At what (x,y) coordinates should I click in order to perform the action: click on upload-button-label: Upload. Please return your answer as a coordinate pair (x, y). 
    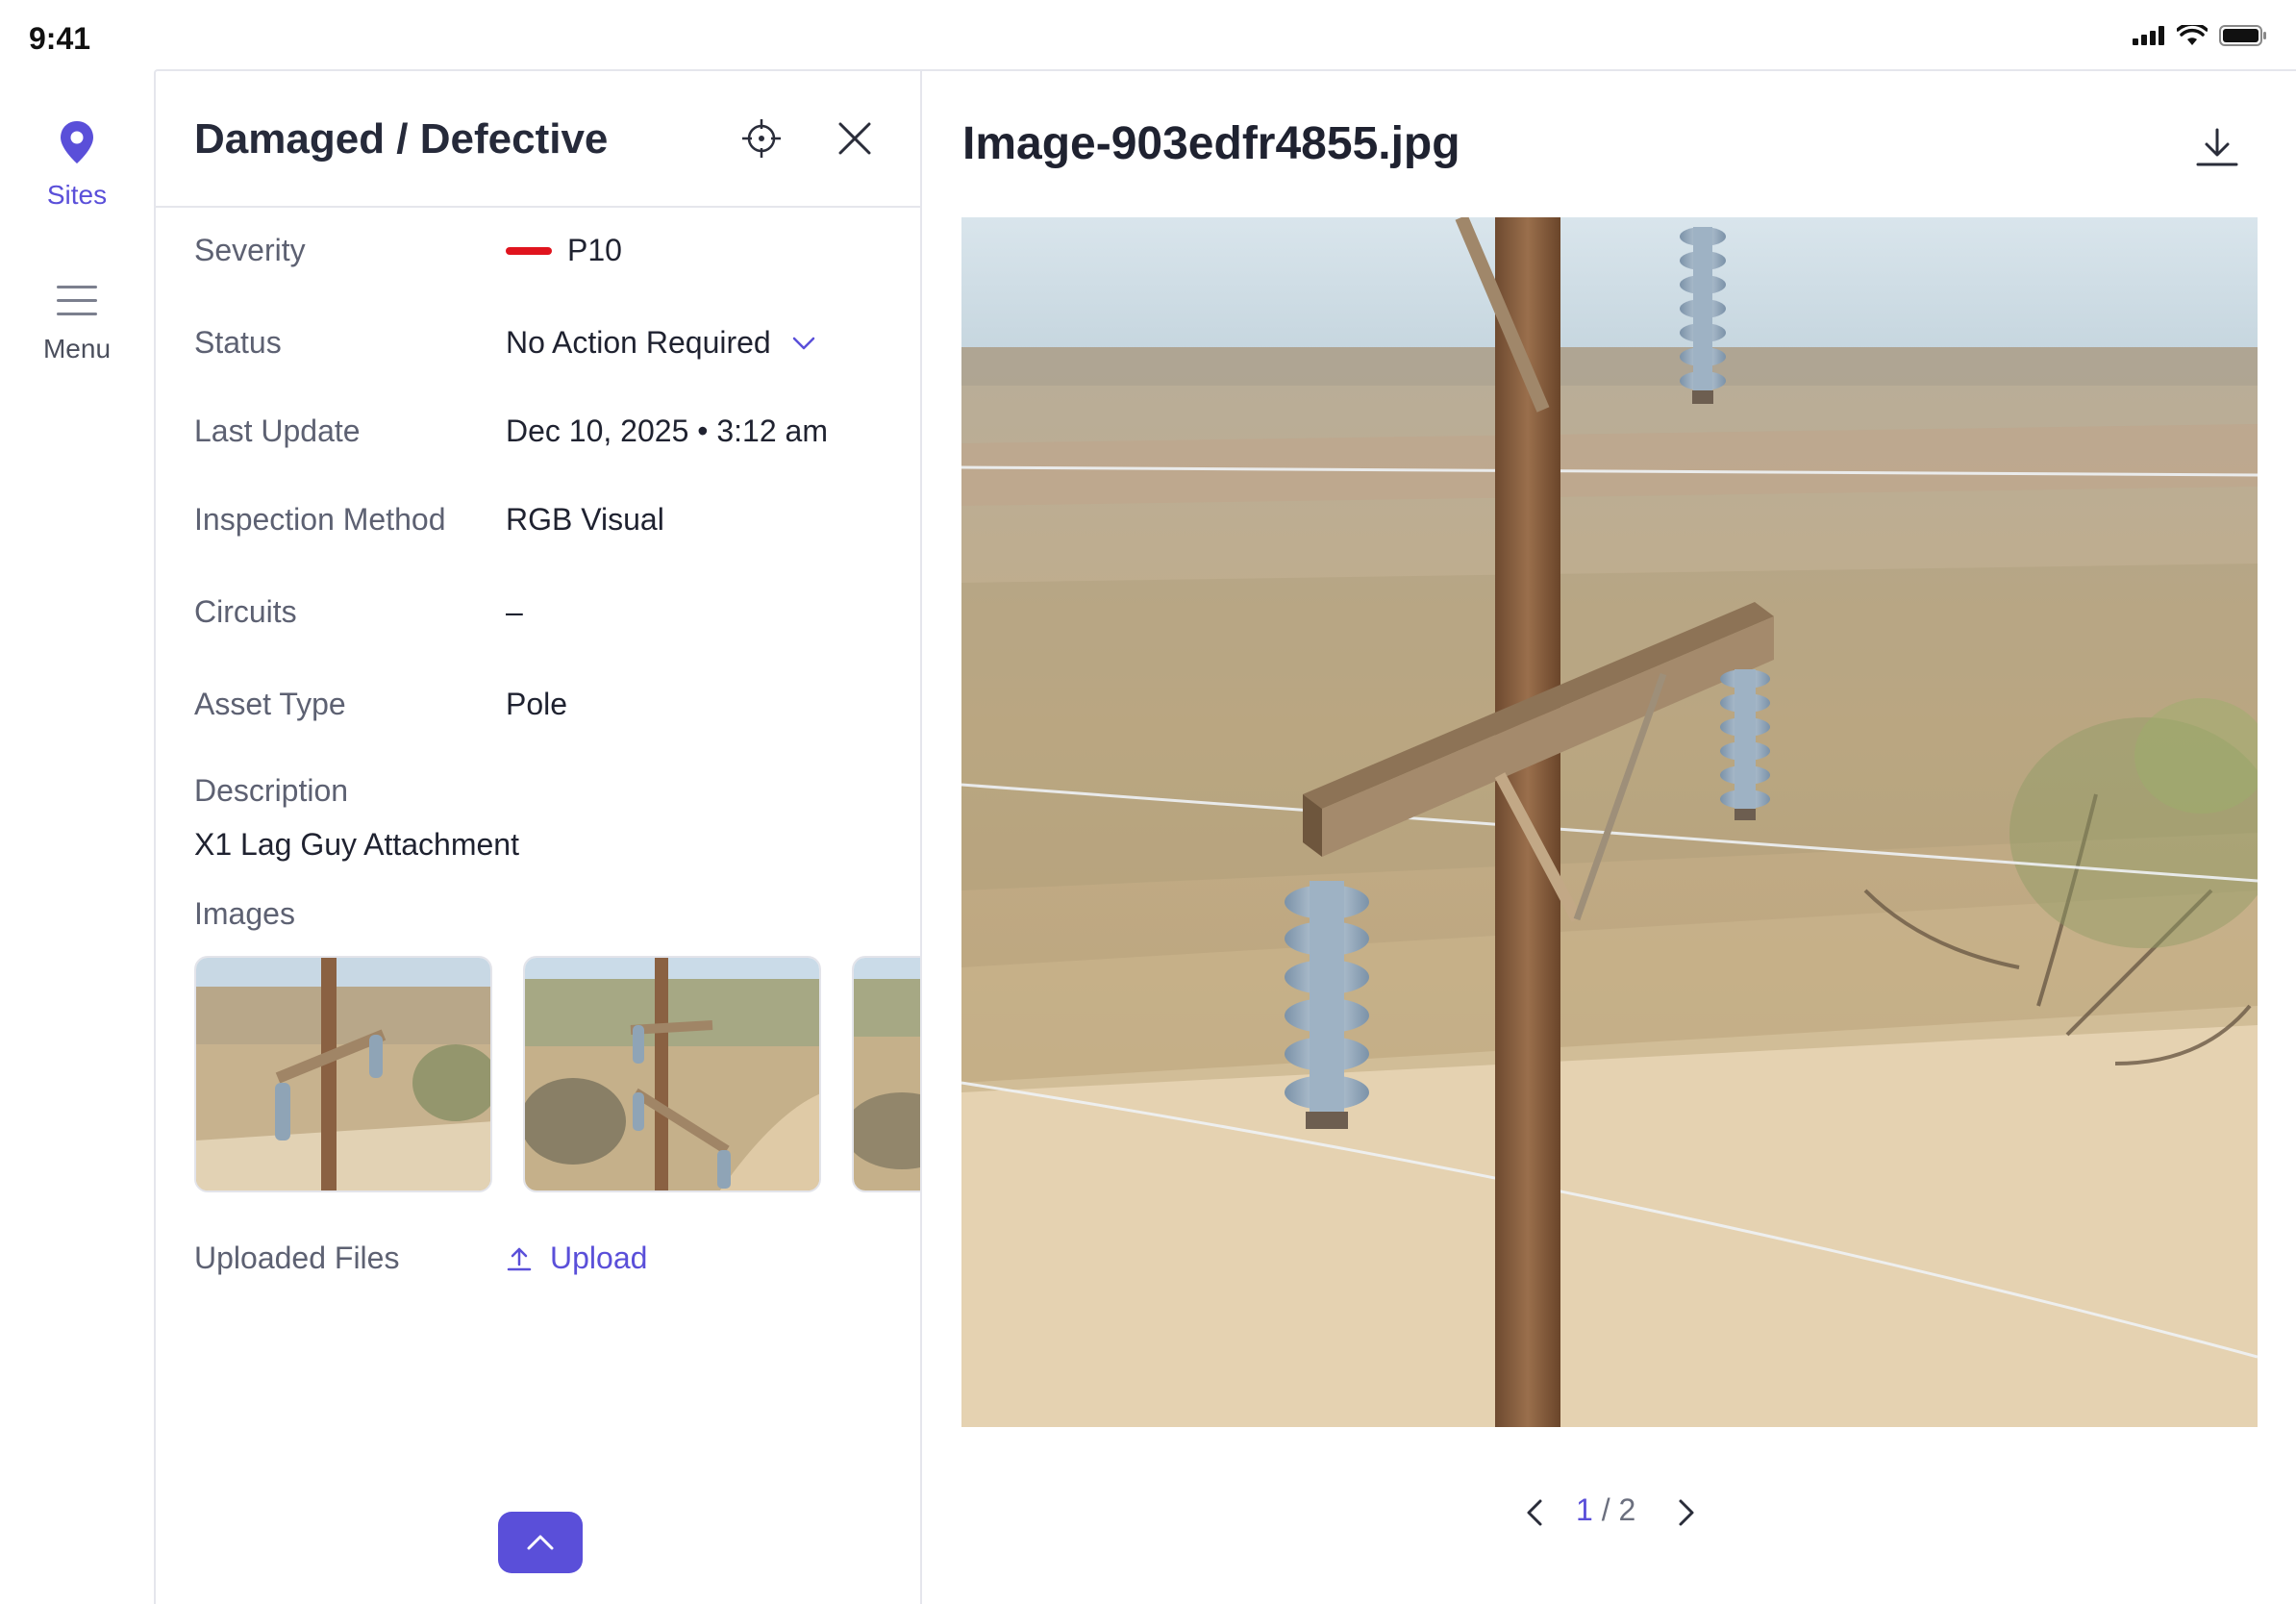
    Looking at the image, I should click on (599, 1258).